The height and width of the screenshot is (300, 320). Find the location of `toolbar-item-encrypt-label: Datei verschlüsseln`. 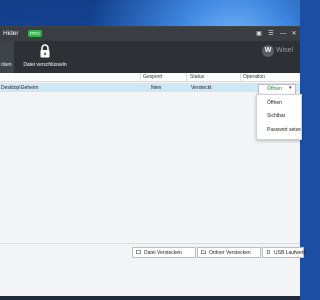

toolbar-item-encrypt-label: Datei verschlüsseln is located at coordinates (45, 65).